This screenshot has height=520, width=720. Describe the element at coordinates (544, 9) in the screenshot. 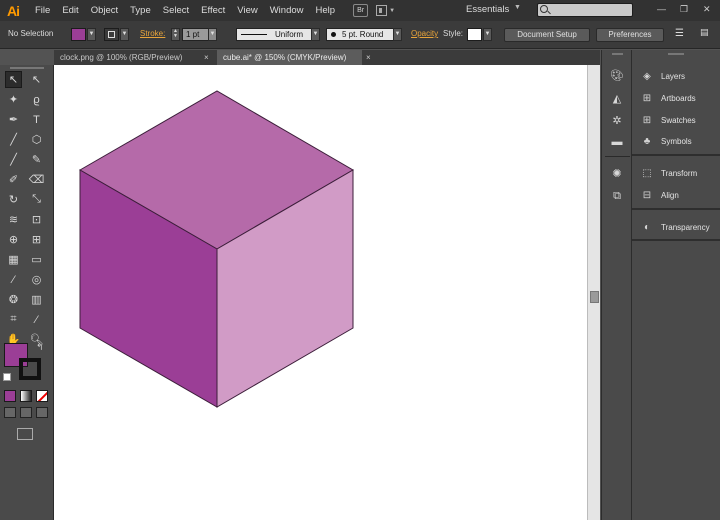

I see `search-icon` at that location.